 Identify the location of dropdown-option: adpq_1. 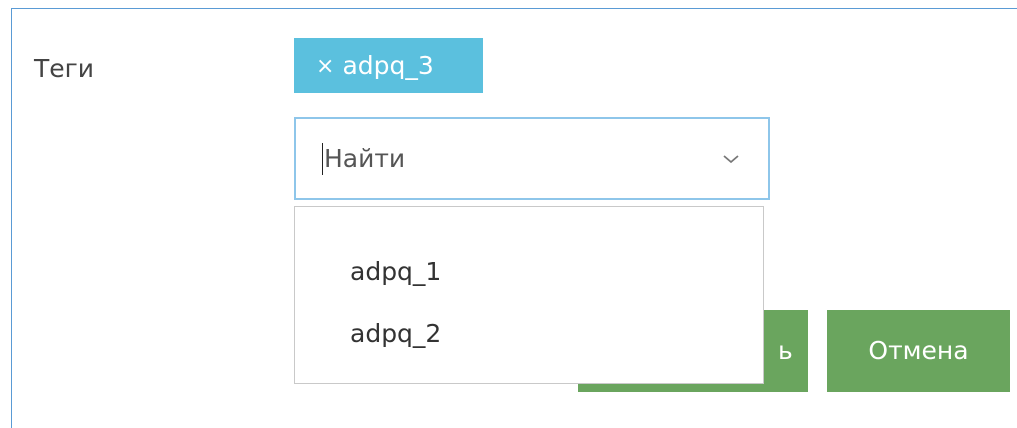
(395, 272).